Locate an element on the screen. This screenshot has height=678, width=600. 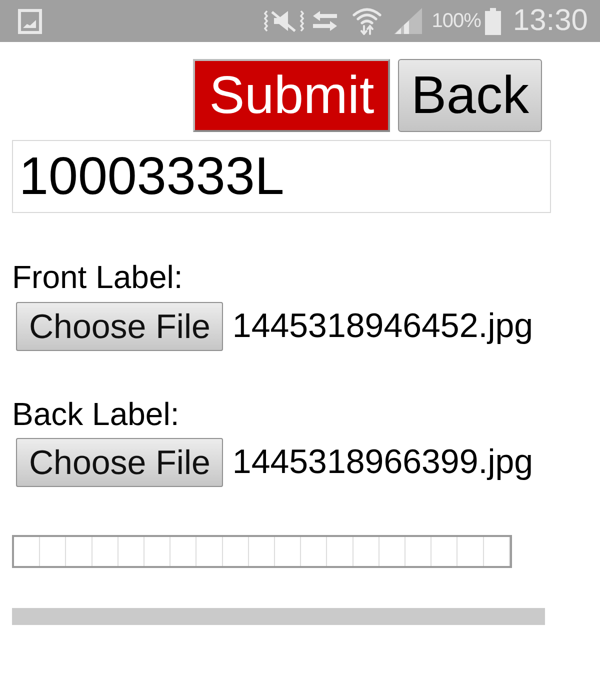
wifi-icon is located at coordinates (367, 21).